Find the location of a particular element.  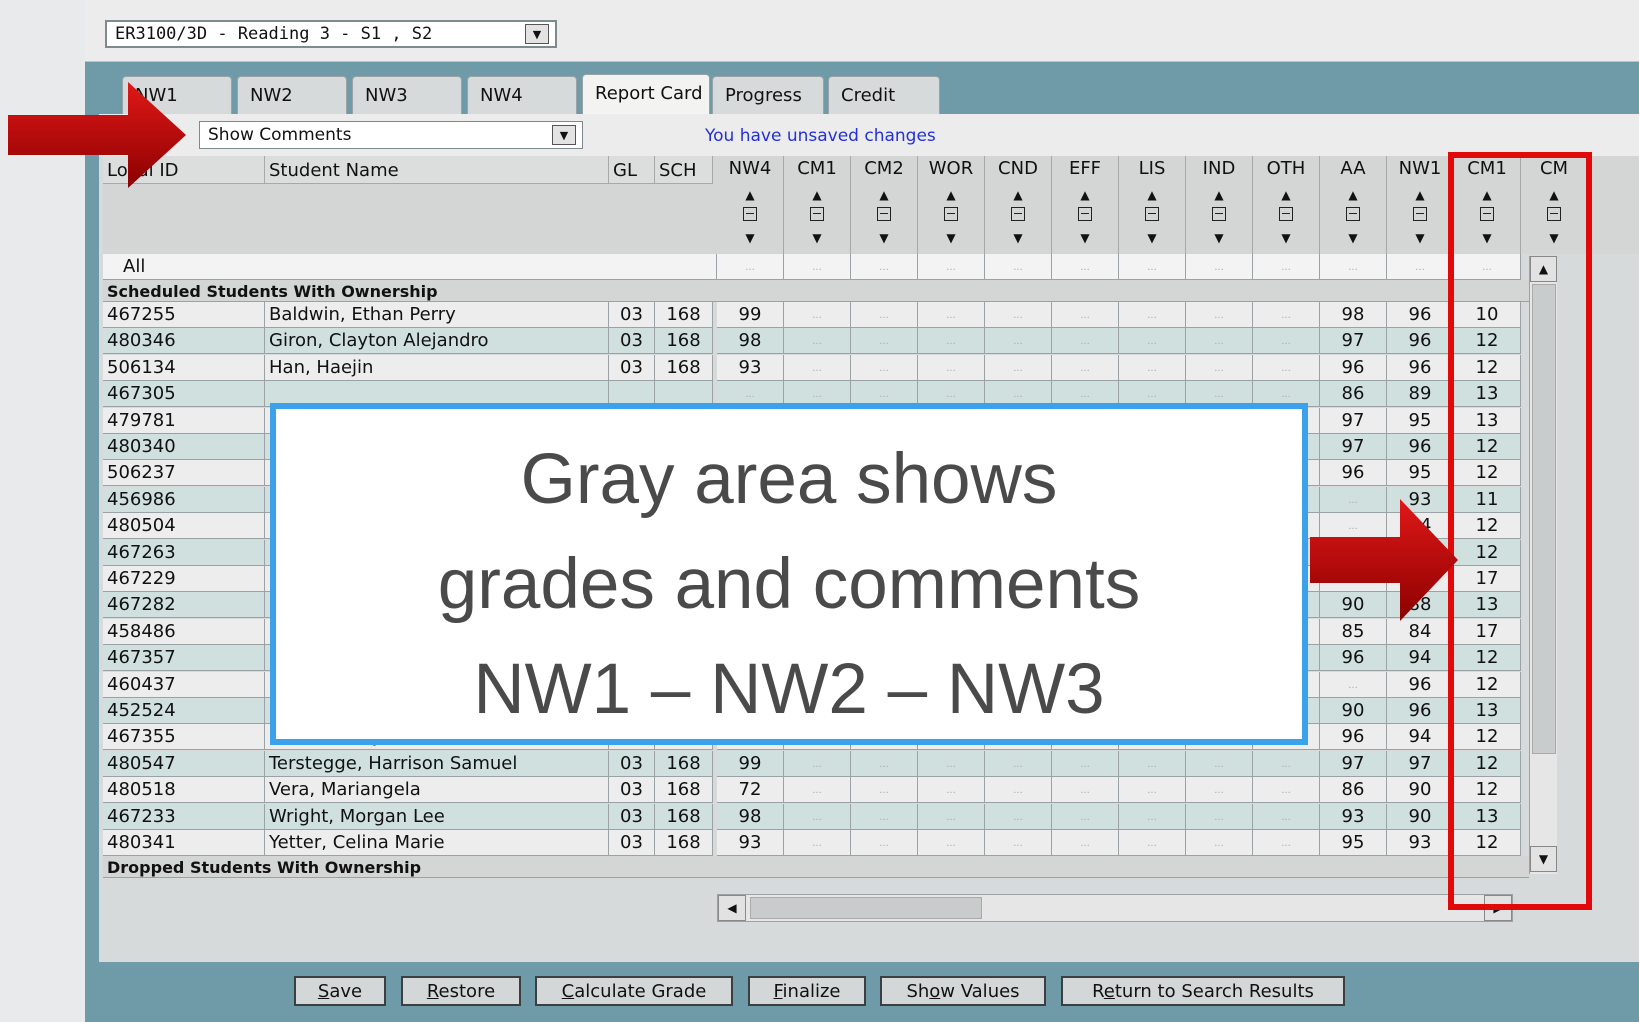

scroll-right-icon: ▶ is located at coordinates (1498, 908).